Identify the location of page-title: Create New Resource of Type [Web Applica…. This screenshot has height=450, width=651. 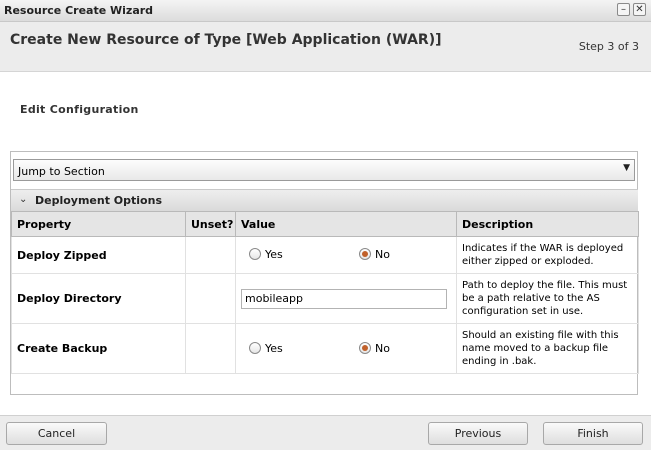
(226, 40).